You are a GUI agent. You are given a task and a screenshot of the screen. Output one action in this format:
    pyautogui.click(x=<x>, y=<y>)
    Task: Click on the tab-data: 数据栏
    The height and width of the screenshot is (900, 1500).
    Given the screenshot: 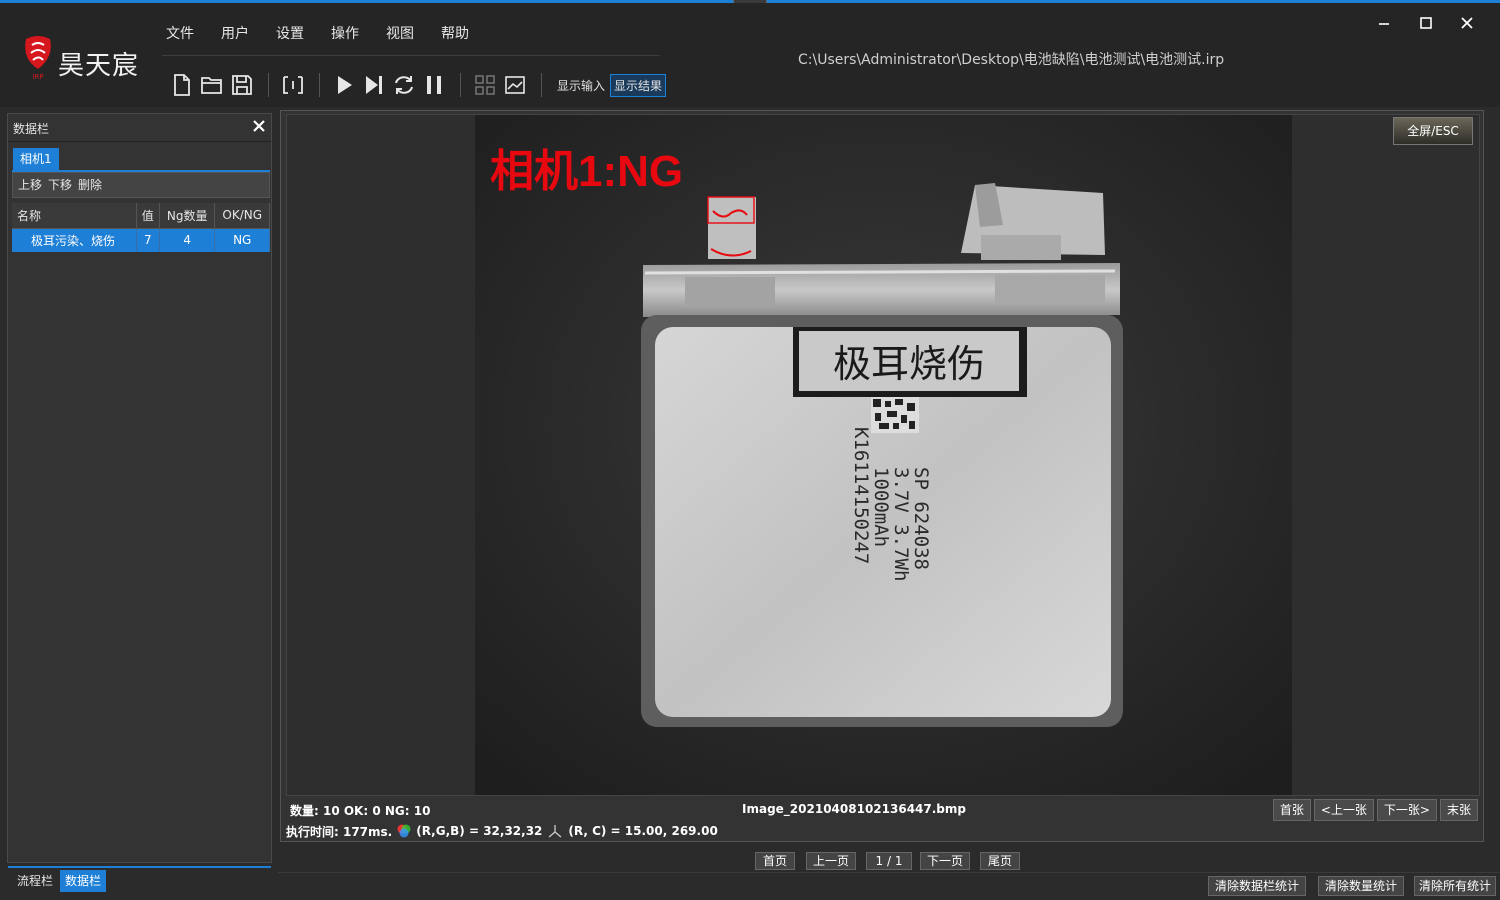 What is the action you would take?
    pyautogui.click(x=83, y=881)
    